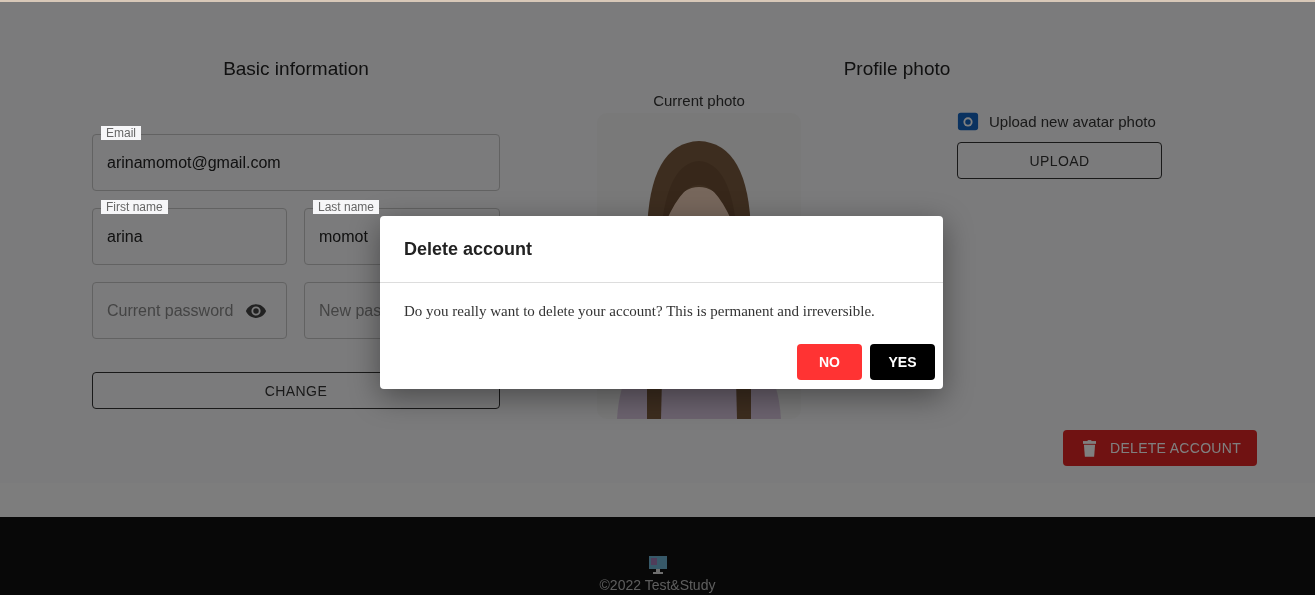 The image size is (1315, 595). What do you see at coordinates (296, 69) in the screenshot?
I see `section-heading: Basic information` at bounding box center [296, 69].